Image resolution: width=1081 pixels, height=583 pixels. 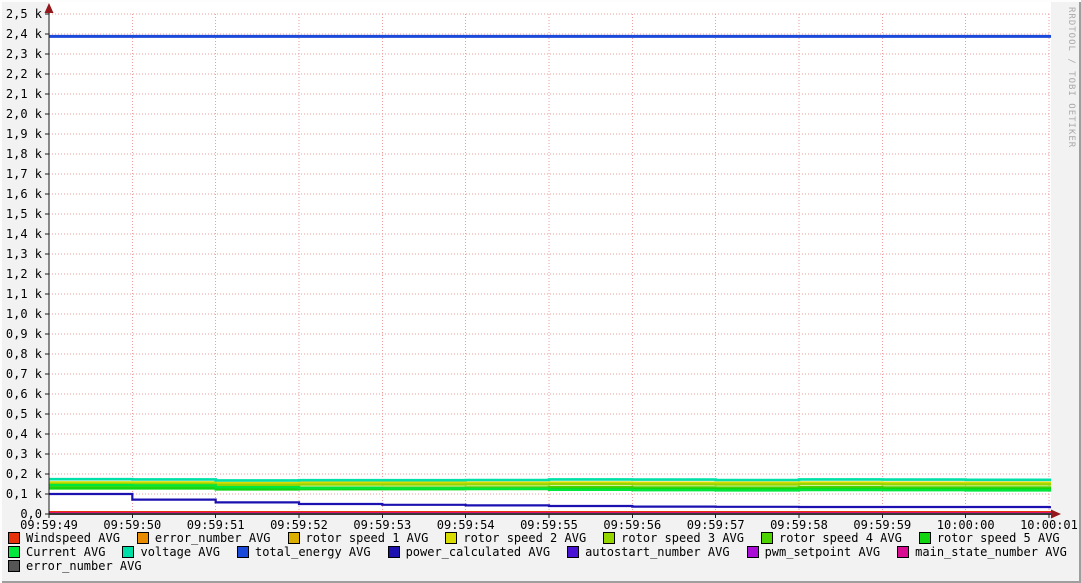 What do you see at coordinates (66, 552) in the screenshot?
I see `legend-label: Current AVG` at bounding box center [66, 552].